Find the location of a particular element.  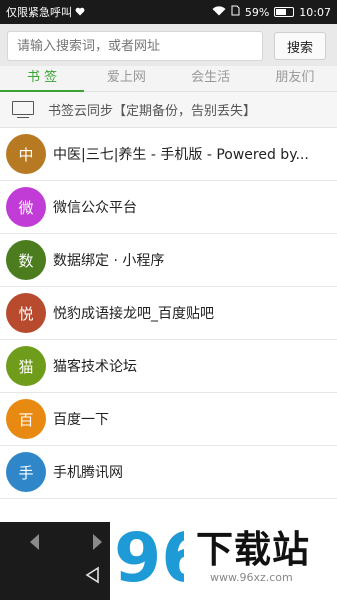

wifi-icon is located at coordinates (219, 12).